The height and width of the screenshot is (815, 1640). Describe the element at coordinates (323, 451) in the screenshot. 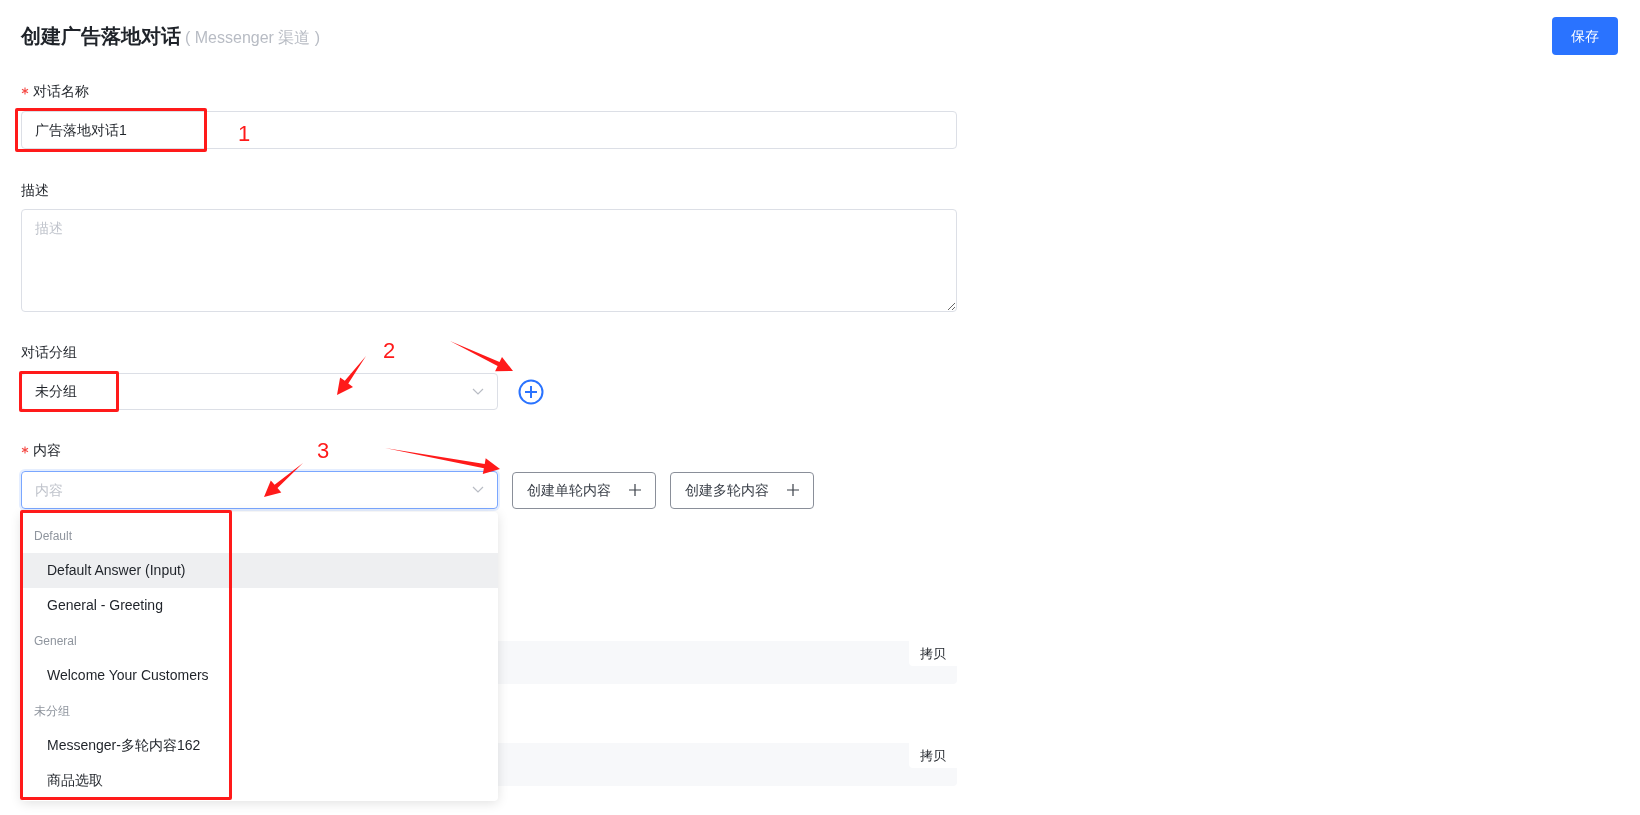

I see `annotation-number: 3` at that location.